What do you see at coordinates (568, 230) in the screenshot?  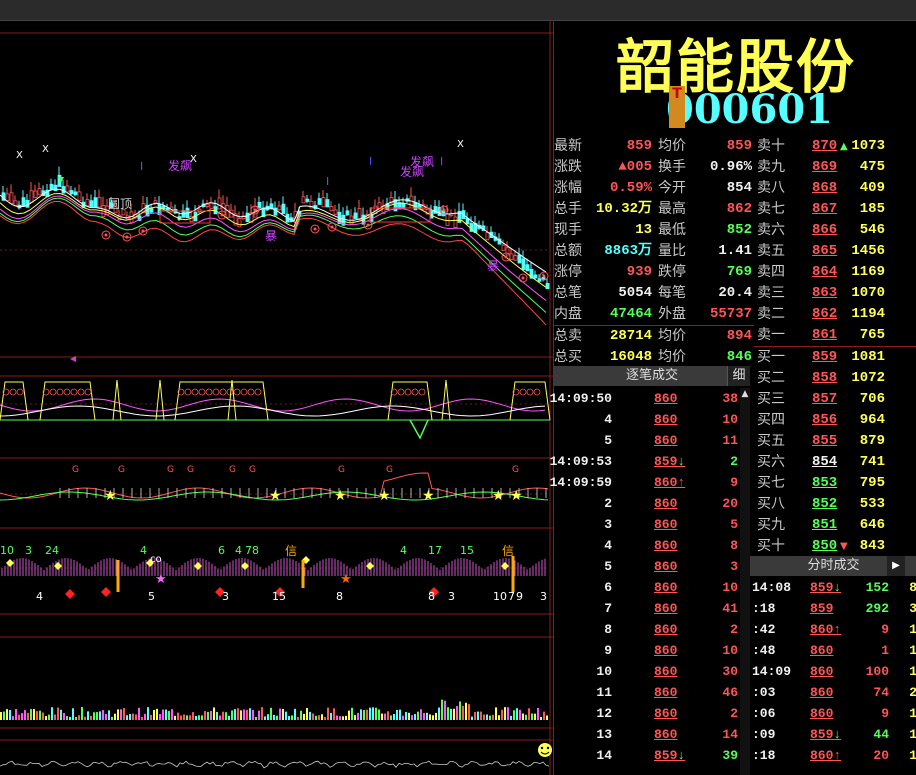 I see `quote-label: 现手` at bounding box center [568, 230].